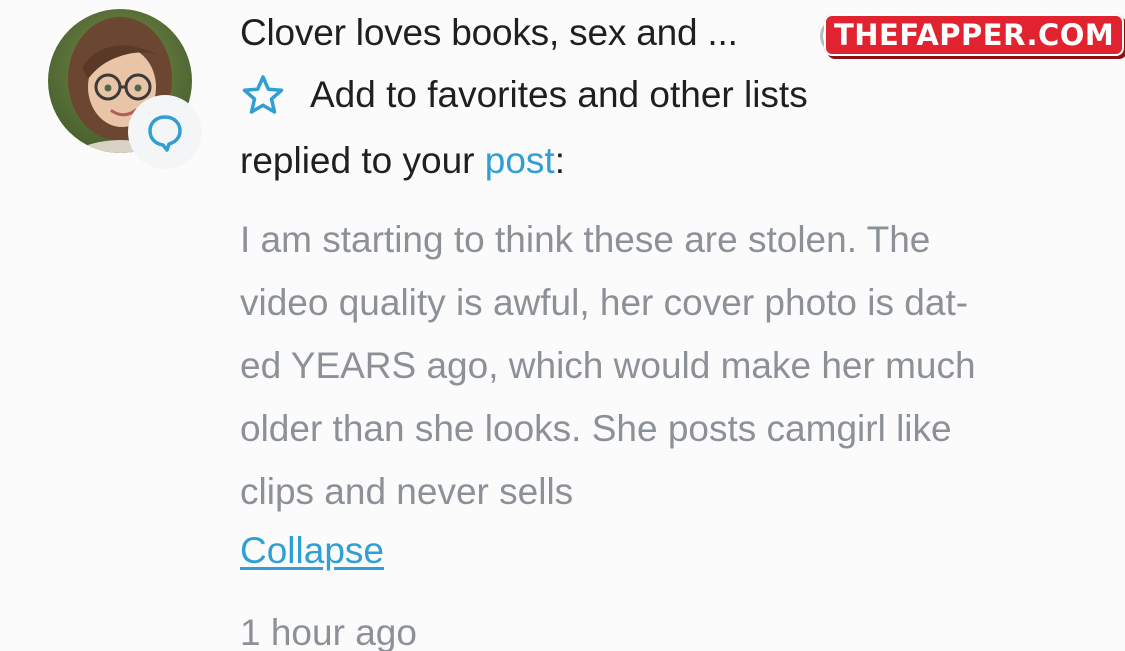 This screenshot has width=1125, height=651. What do you see at coordinates (125, 89) in the screenshot?
I see `avatar-container` at bounding box center [125, 89].